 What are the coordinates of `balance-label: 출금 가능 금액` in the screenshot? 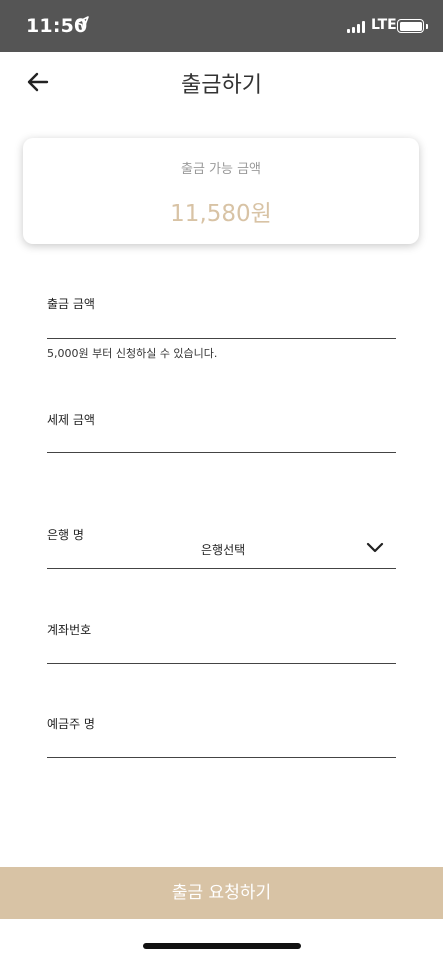 It's located at (221, 169).